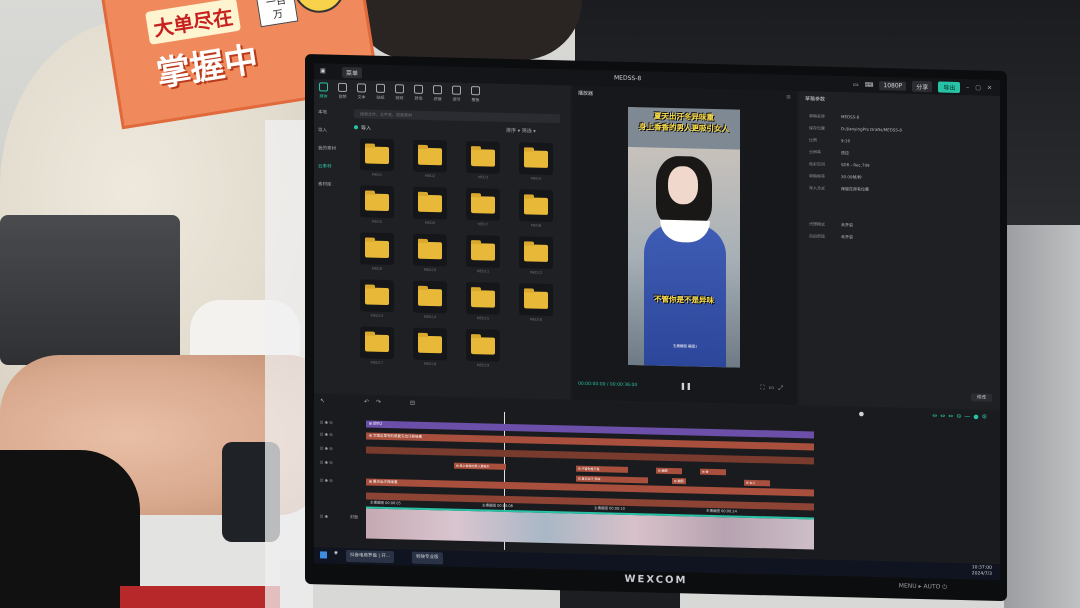  Describe the element at coordinates (483, 271) in the screenshot. I see `folder-label: MED11` at that location.